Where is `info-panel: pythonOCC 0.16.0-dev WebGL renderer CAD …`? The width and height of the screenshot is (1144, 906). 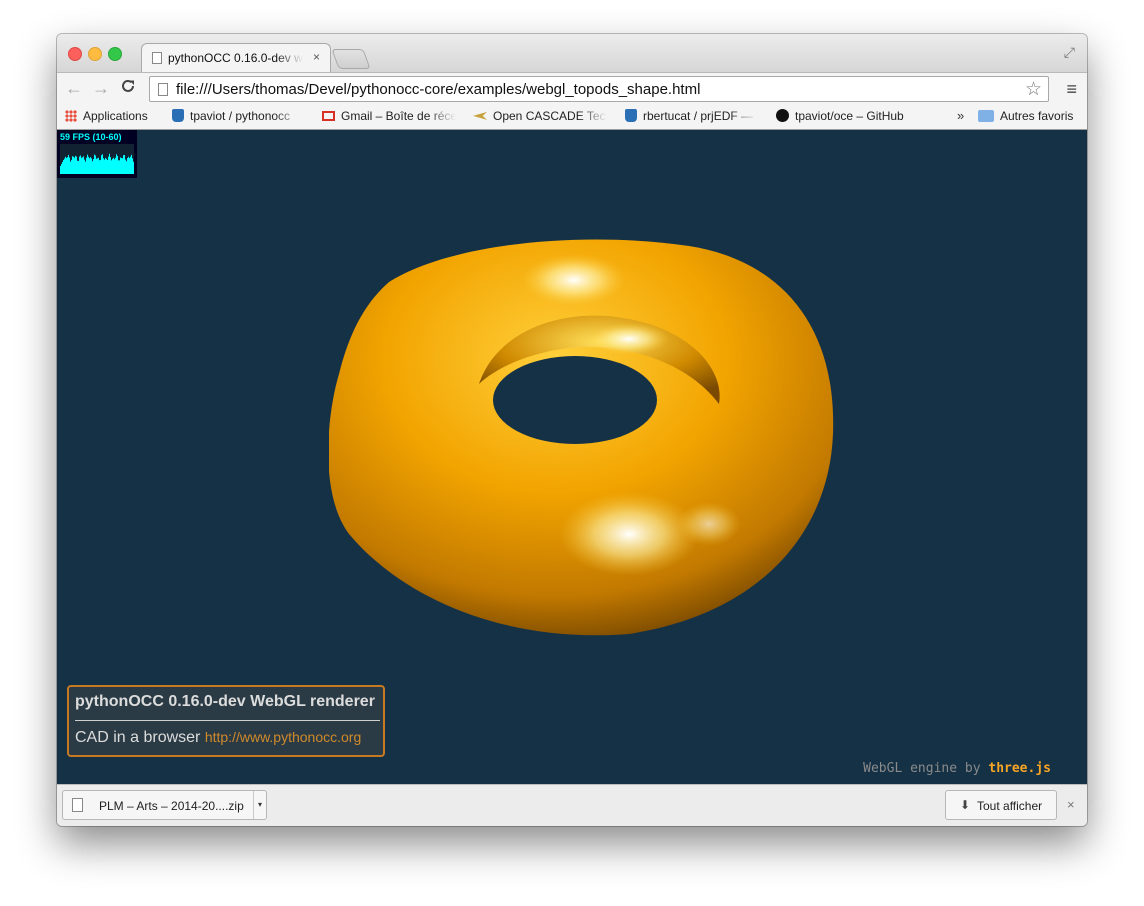 info-panel: pythonOCC 0.16.0-dev WebGL renderer CAD … is located at coordinates (226, 721).